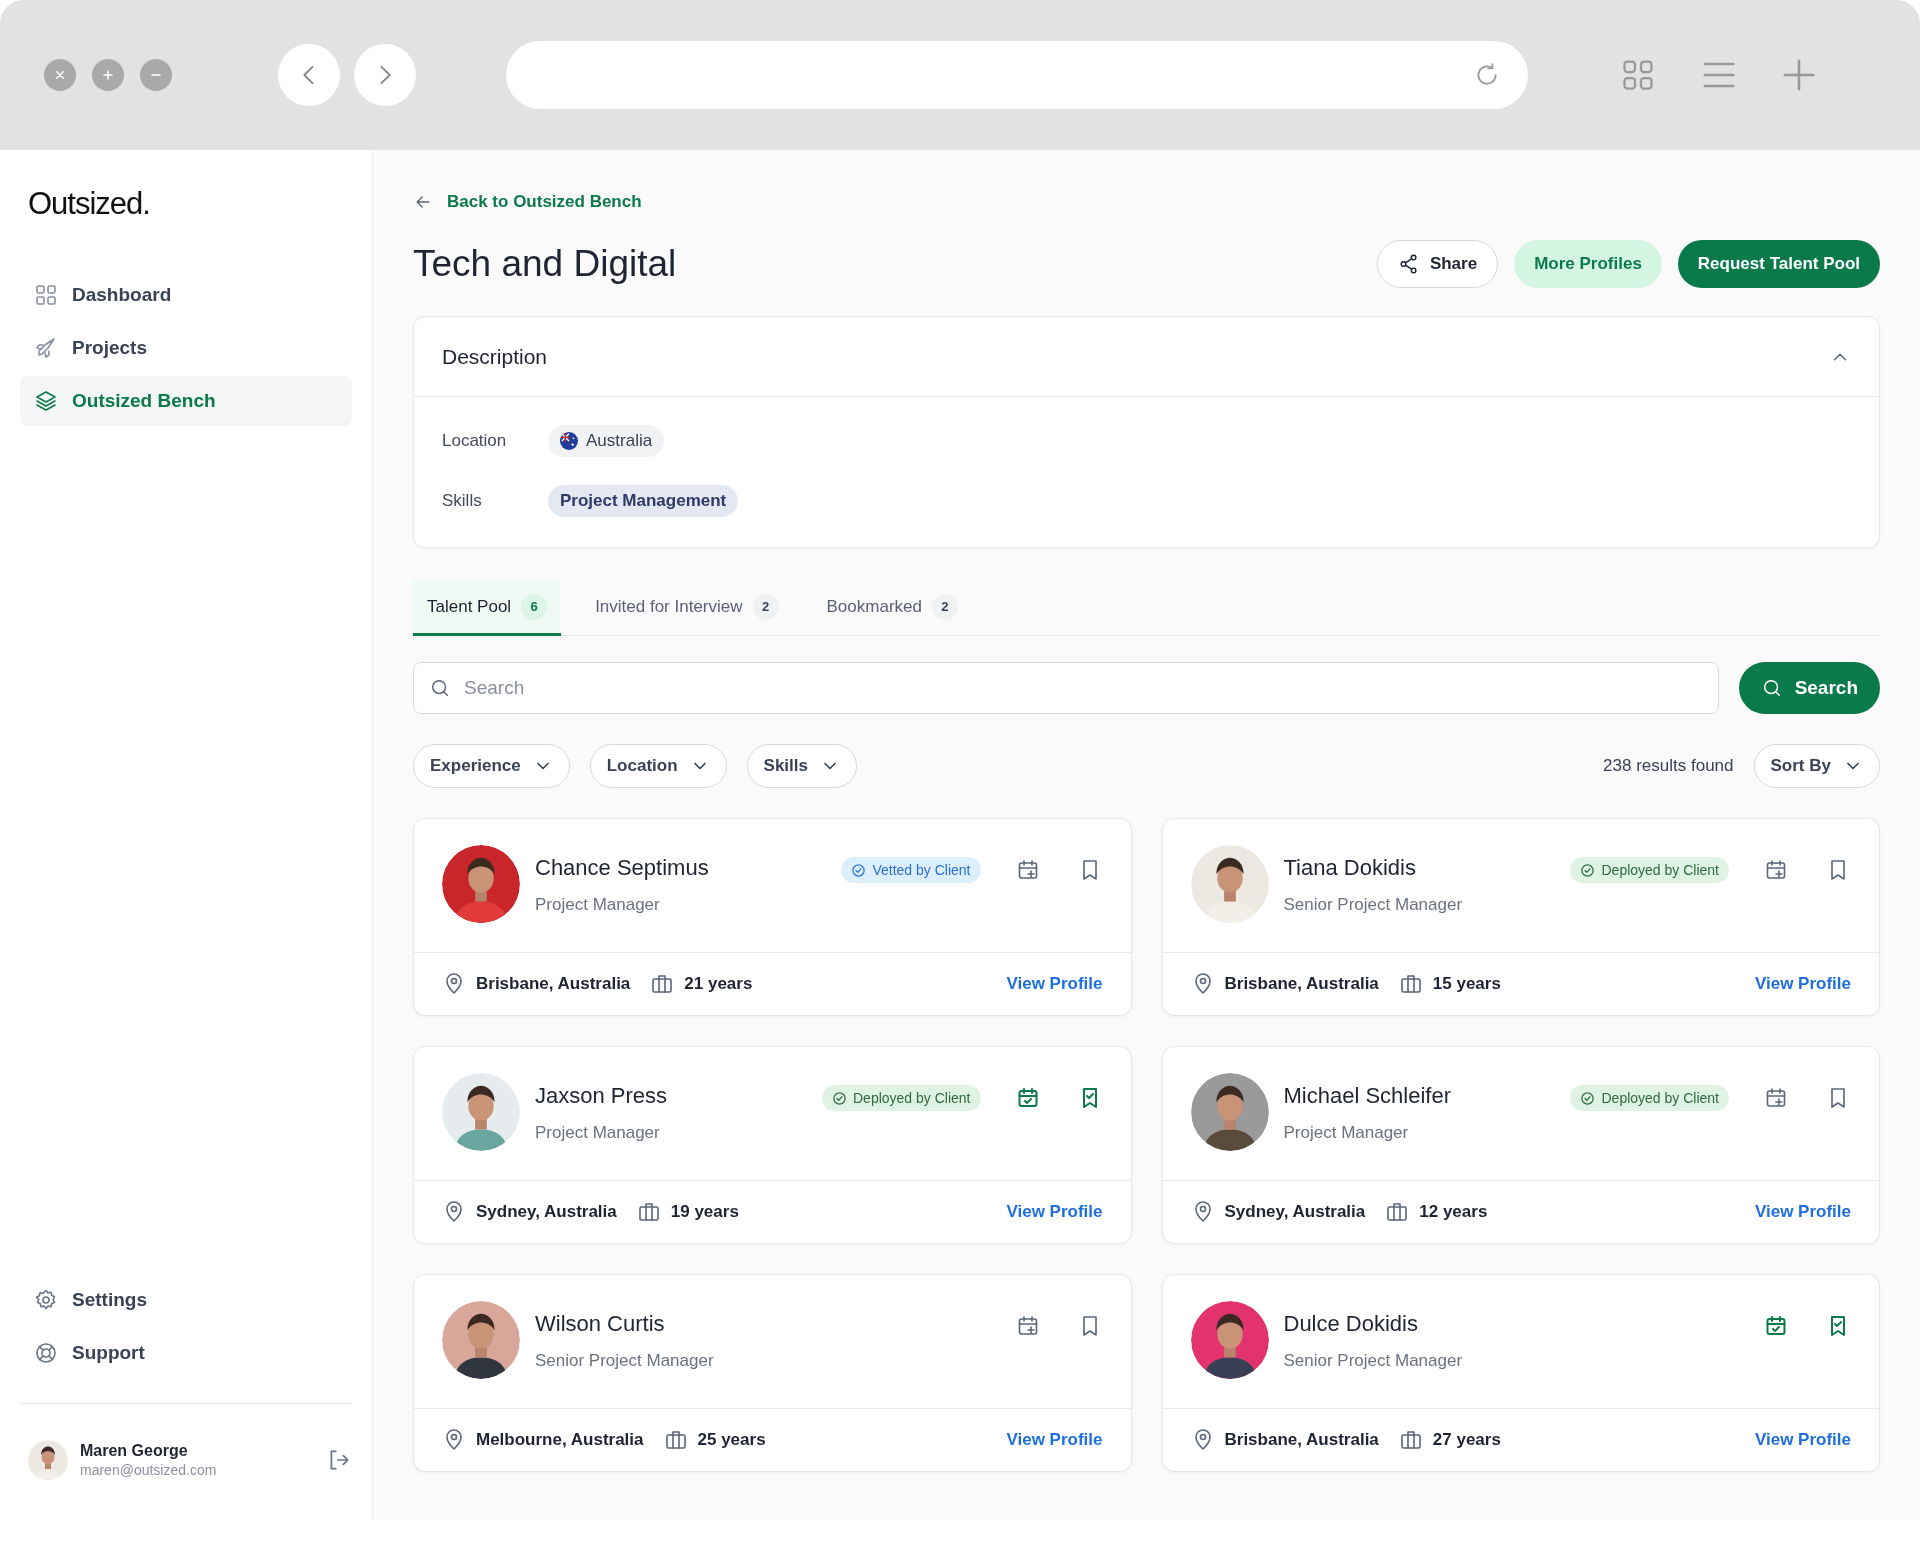  I want to click on action-button: Request Talent Pool, so click(1778, 264).